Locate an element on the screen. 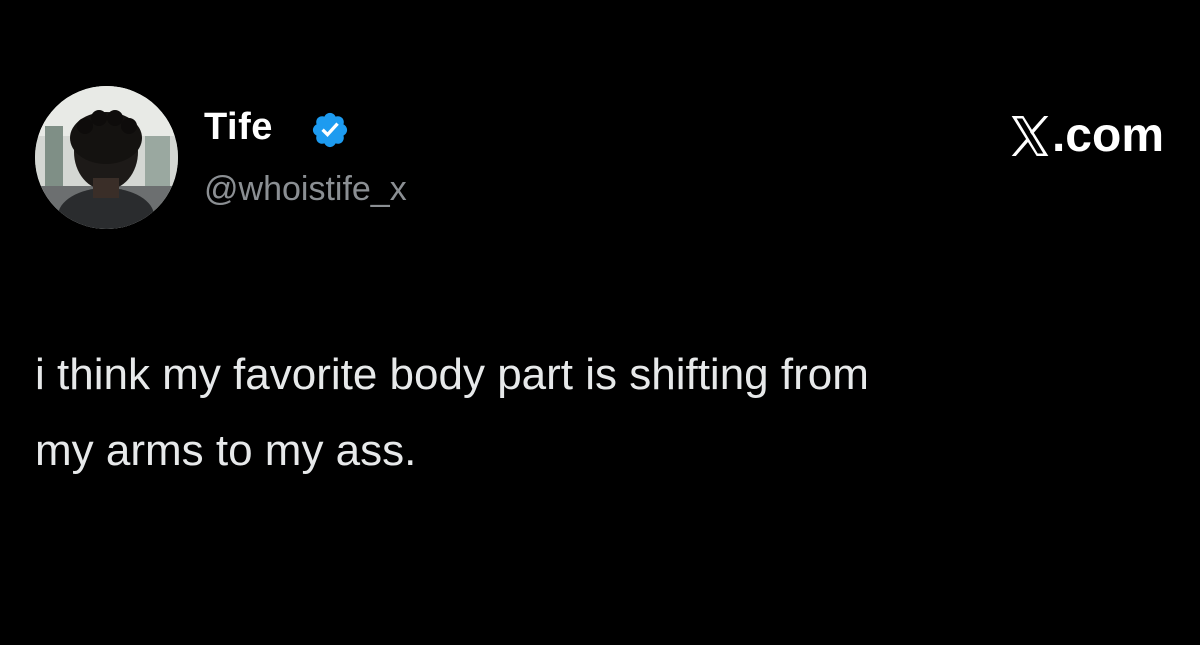 The height and width of the screenshot is (645, 1200). x-logo-icon is located at coordinates (1030, 136).